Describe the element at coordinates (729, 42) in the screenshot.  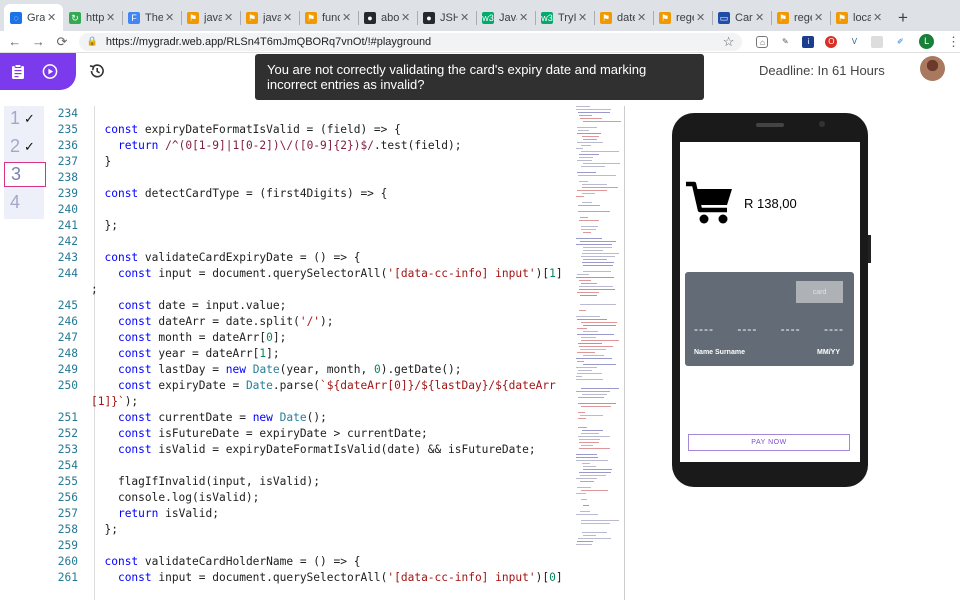
I see `bookmark-star-icon: ☆` at that location.